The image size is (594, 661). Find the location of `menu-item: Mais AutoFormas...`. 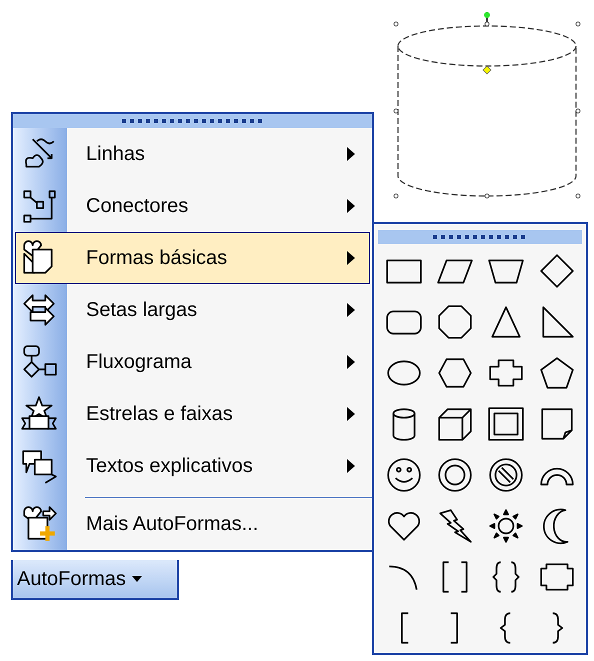

menu-item: Mais AutoFormas... is located at coordinates (192, 524).